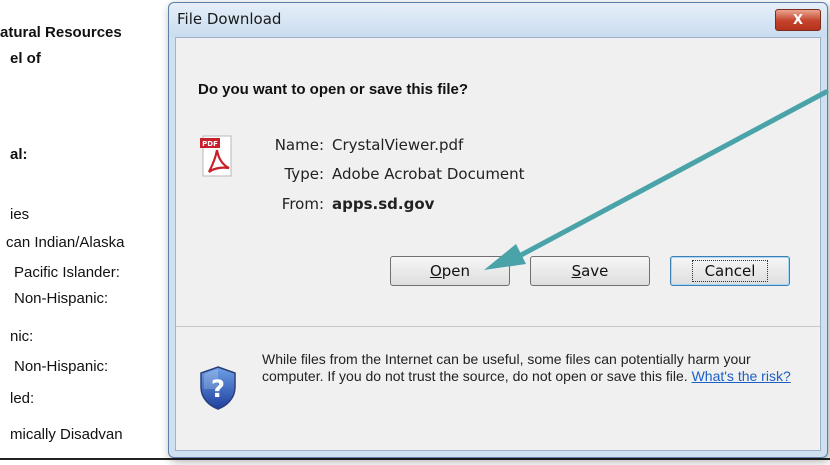  I want to click on doc-line: led:, so click(22, 398).